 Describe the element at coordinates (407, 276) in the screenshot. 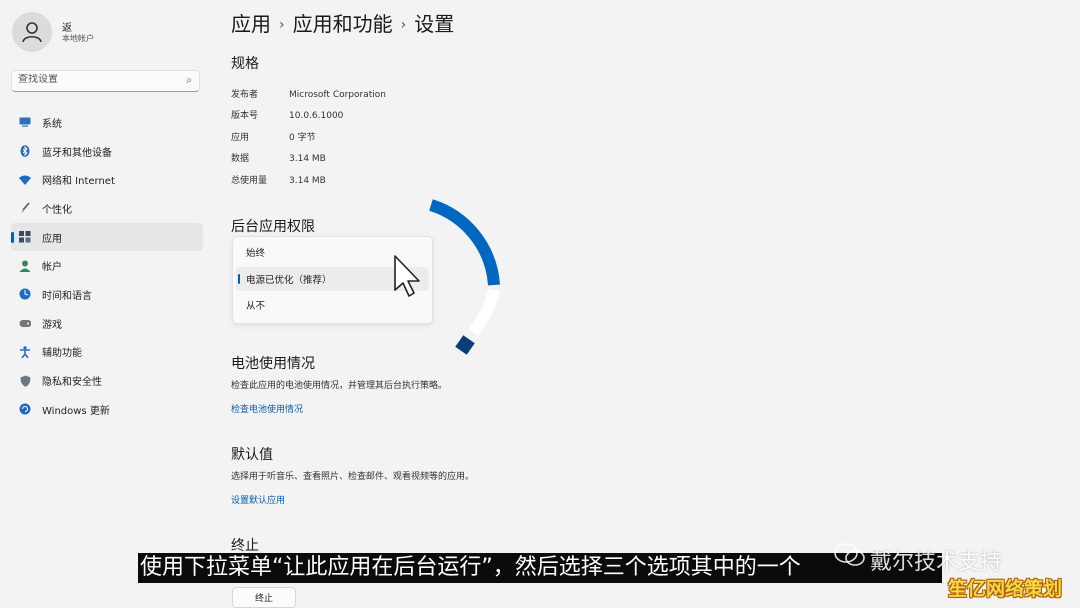

I see `mouse-cursor-icon` at that location.